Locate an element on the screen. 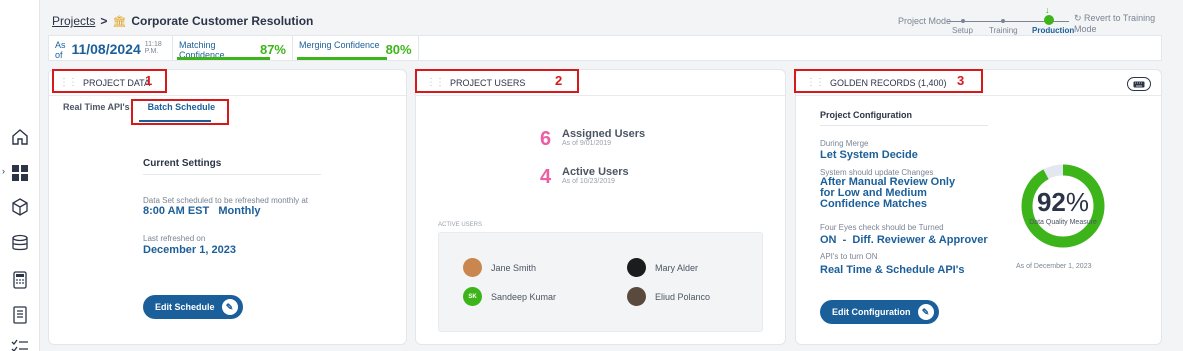 This screenshot has height=351, width=1183. cube-icon is located at coordinates (20, 207).